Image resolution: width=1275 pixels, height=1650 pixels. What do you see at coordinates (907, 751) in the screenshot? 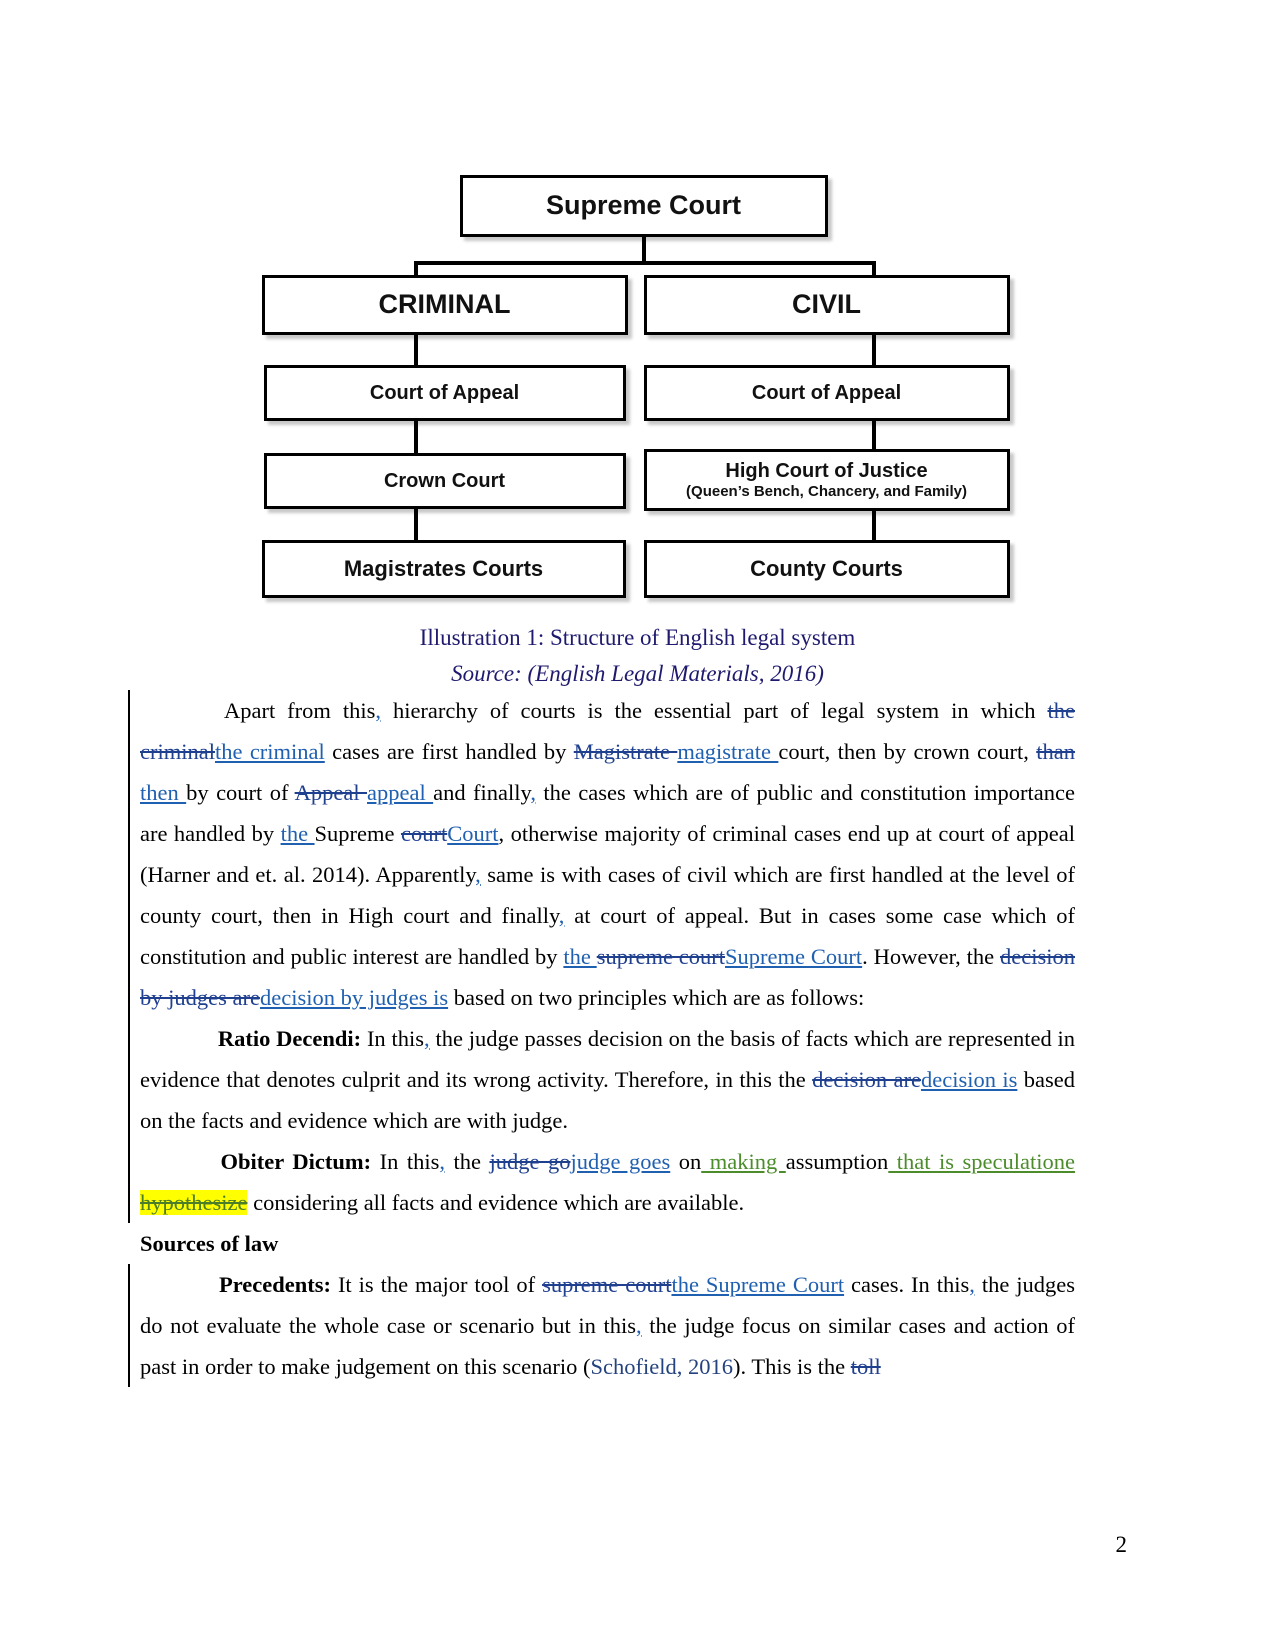
I see `text-run: court, then by crown court,` at bounding box center [907, 751].